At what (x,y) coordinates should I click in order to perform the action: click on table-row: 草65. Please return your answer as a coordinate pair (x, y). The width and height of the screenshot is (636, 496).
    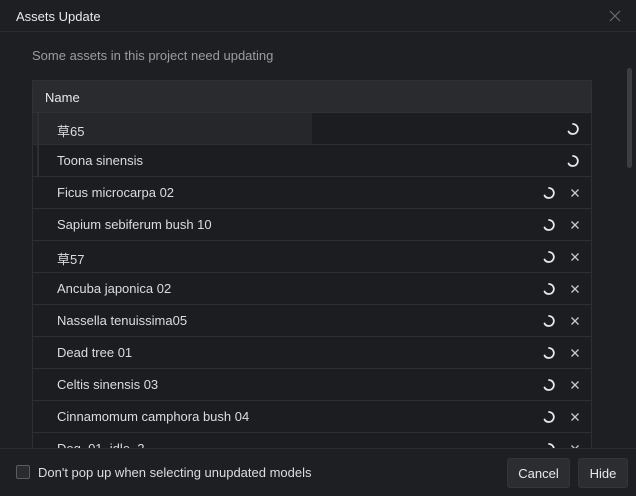
    Looking at the image, I should click on (312, 129).